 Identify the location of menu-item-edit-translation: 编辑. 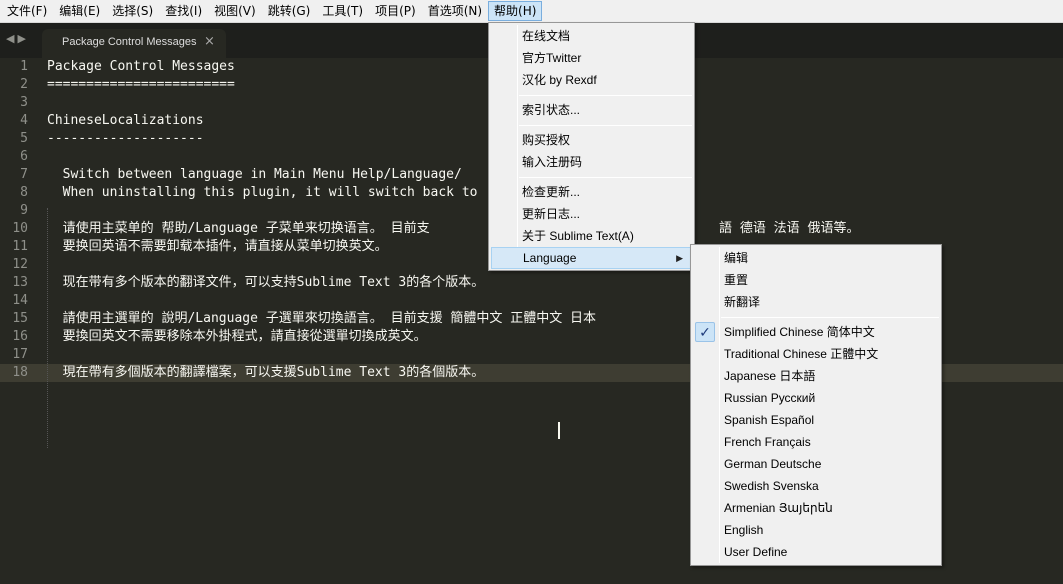
(816, 258).